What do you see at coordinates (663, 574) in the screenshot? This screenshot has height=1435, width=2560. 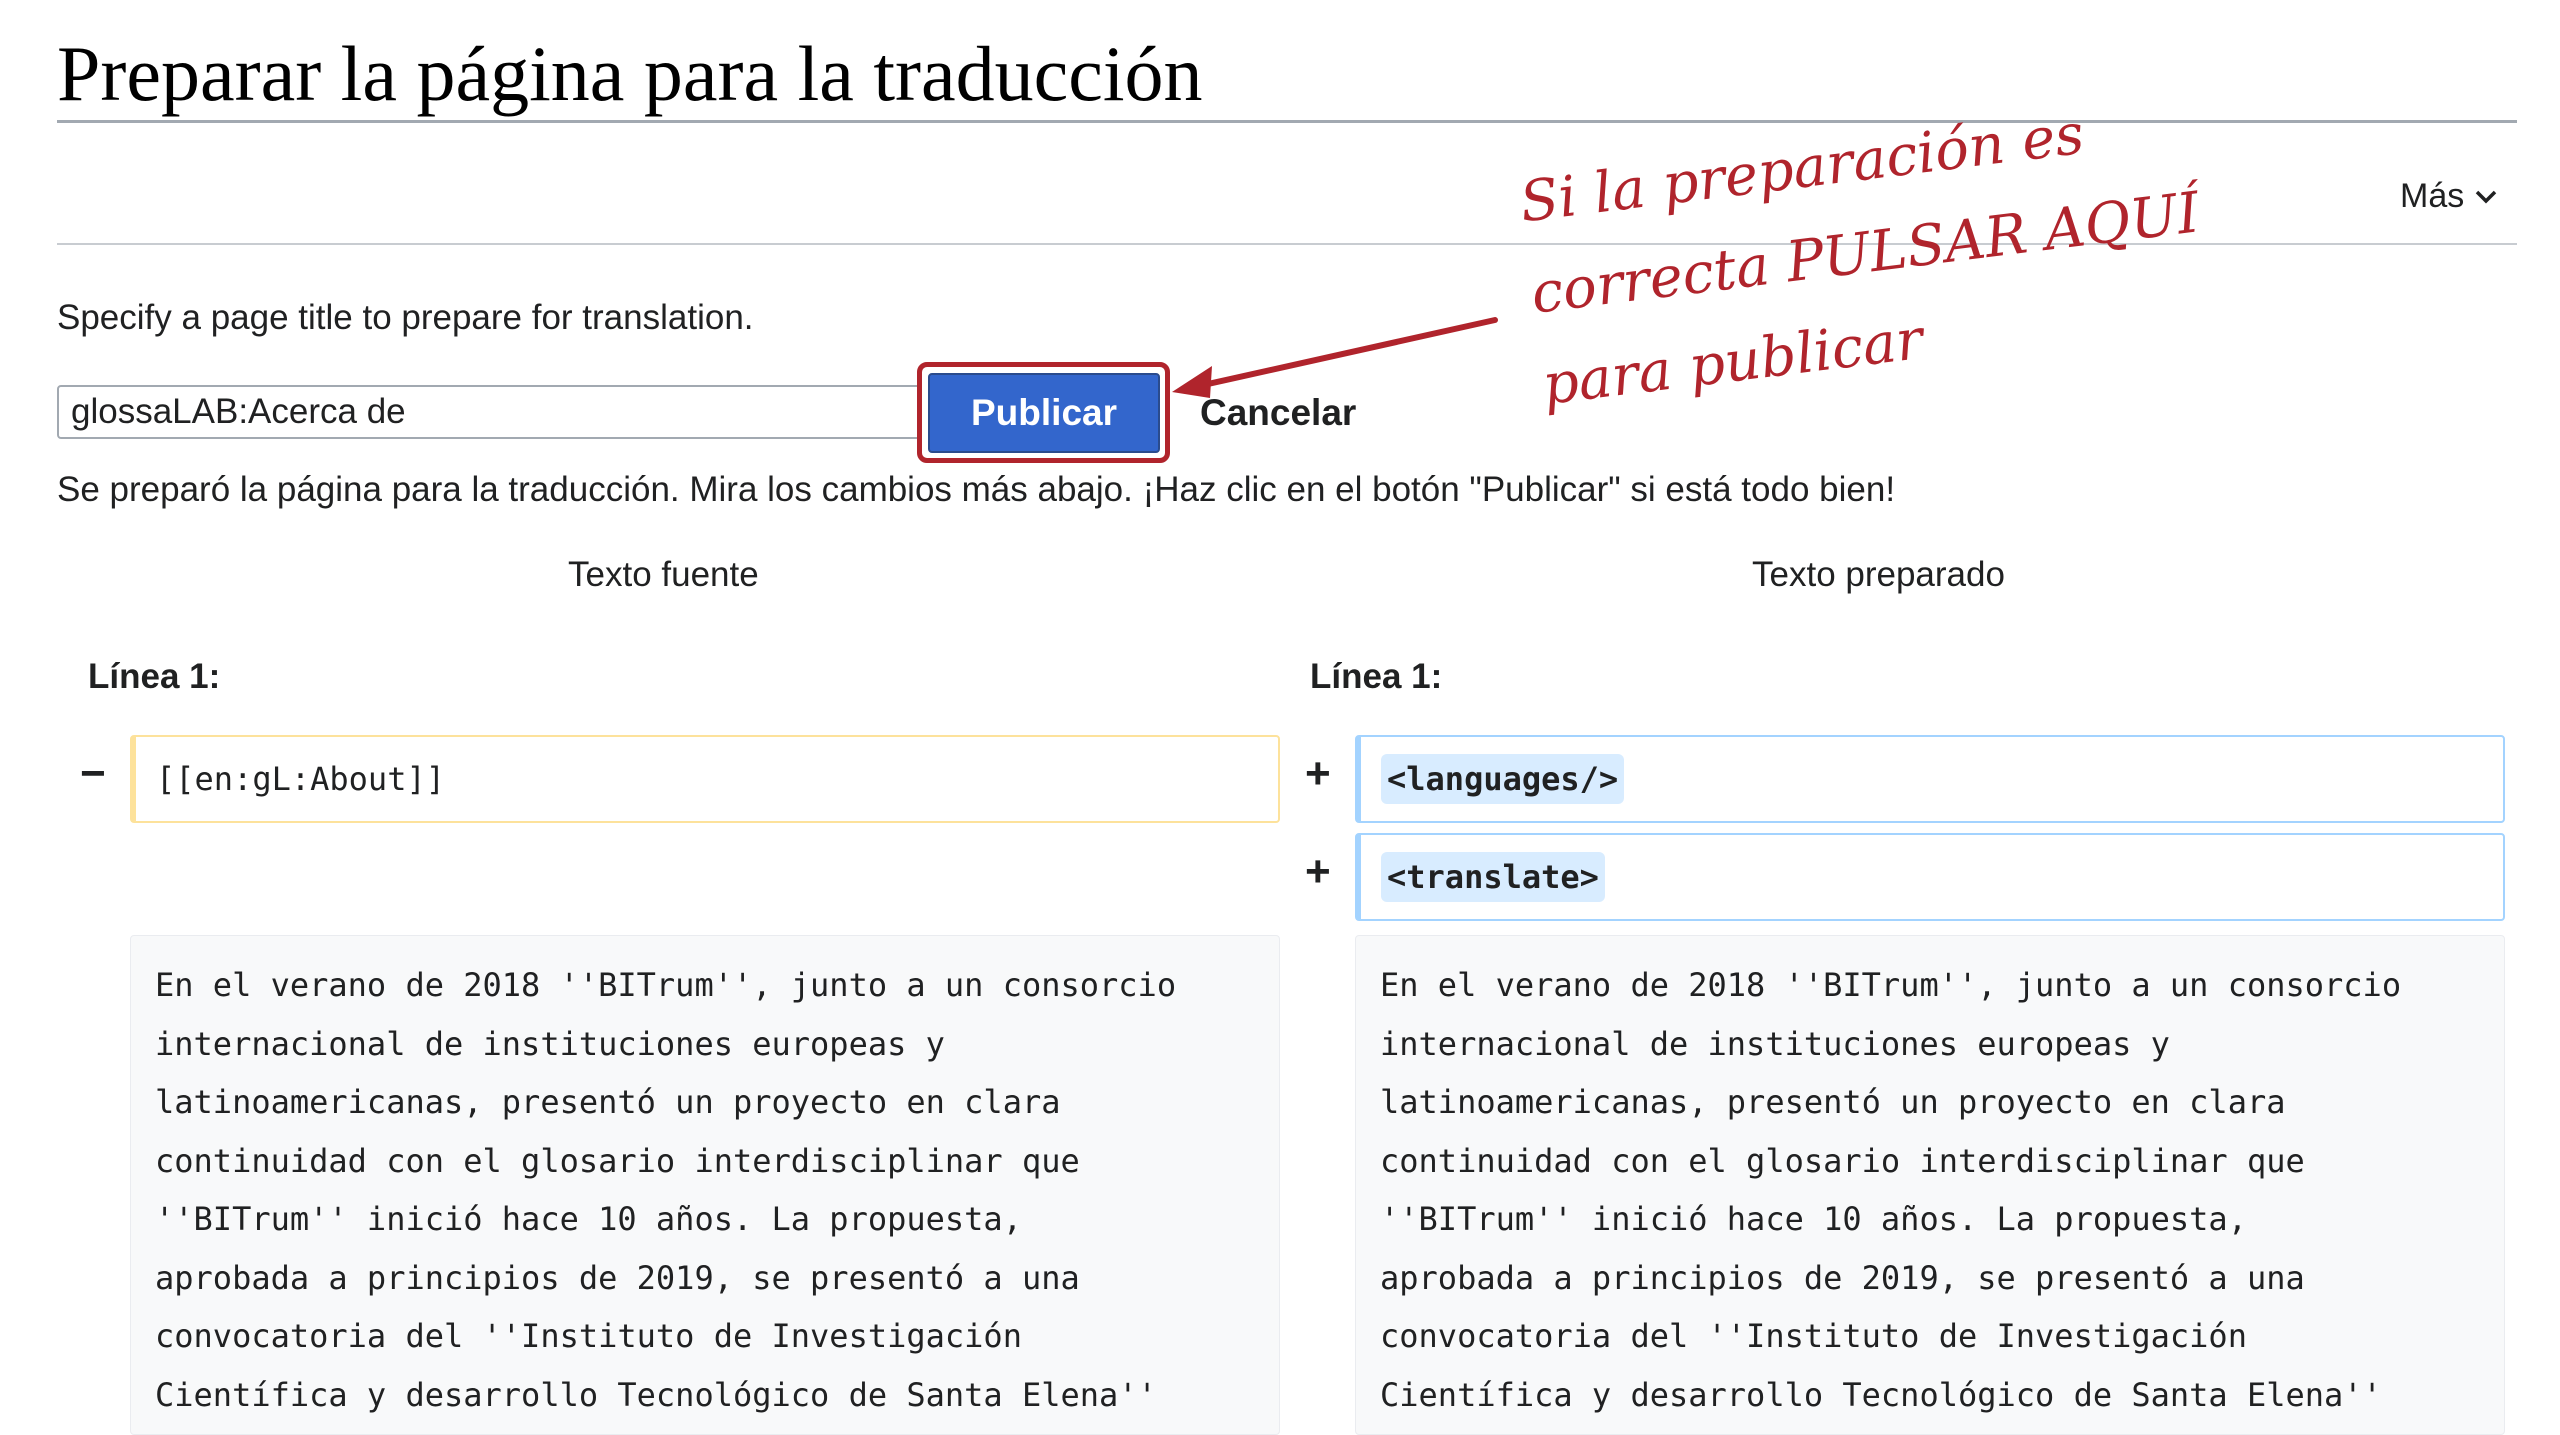 I see `source-text-header: Texto fuente` at bounding box center [663, 574].